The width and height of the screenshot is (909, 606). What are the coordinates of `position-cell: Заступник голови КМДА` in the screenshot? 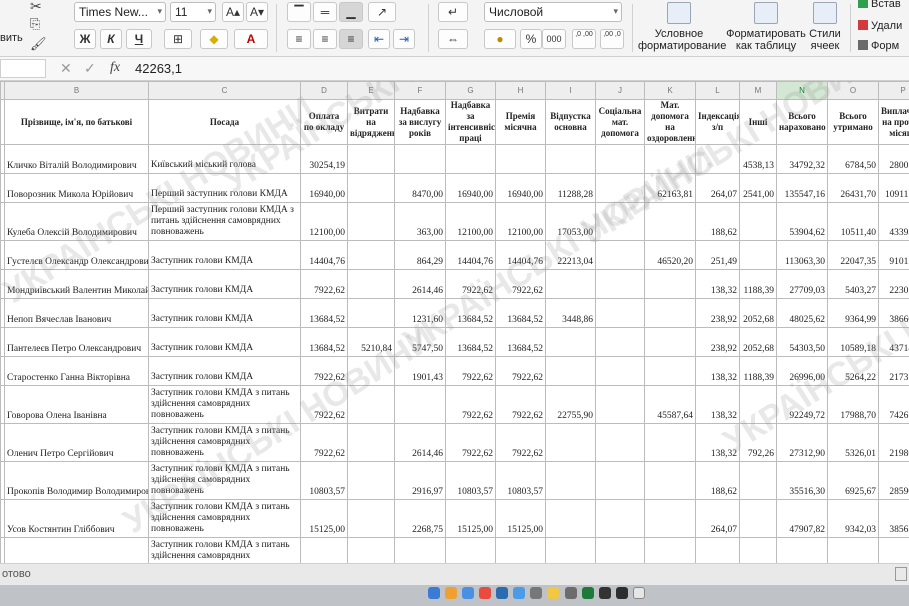 It's located at (224, 371).